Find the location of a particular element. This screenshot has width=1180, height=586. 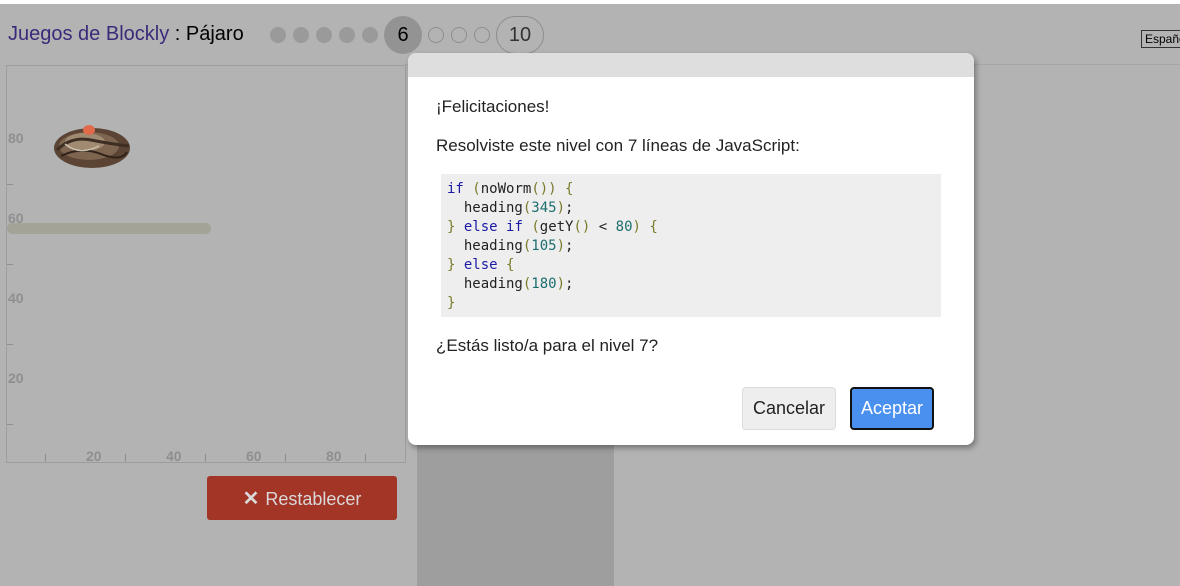

y-tick-label: 20 is located at coordinates (16, 378).